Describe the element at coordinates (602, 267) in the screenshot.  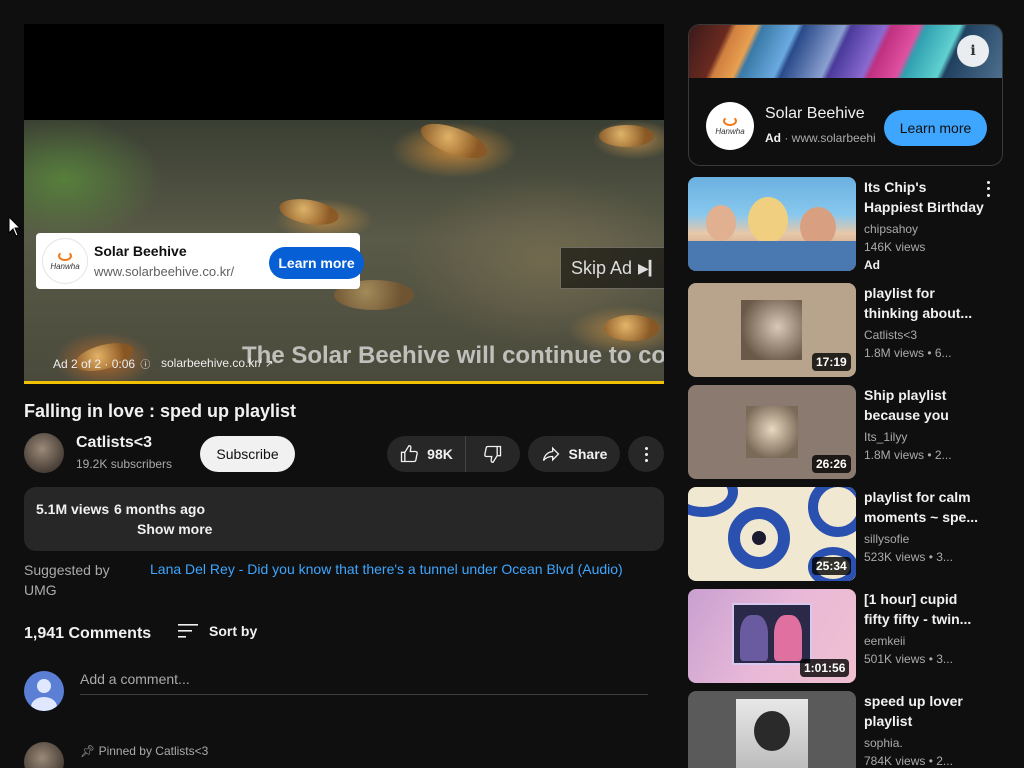
I see `skip-ad-label: Skip Ad` at that location.